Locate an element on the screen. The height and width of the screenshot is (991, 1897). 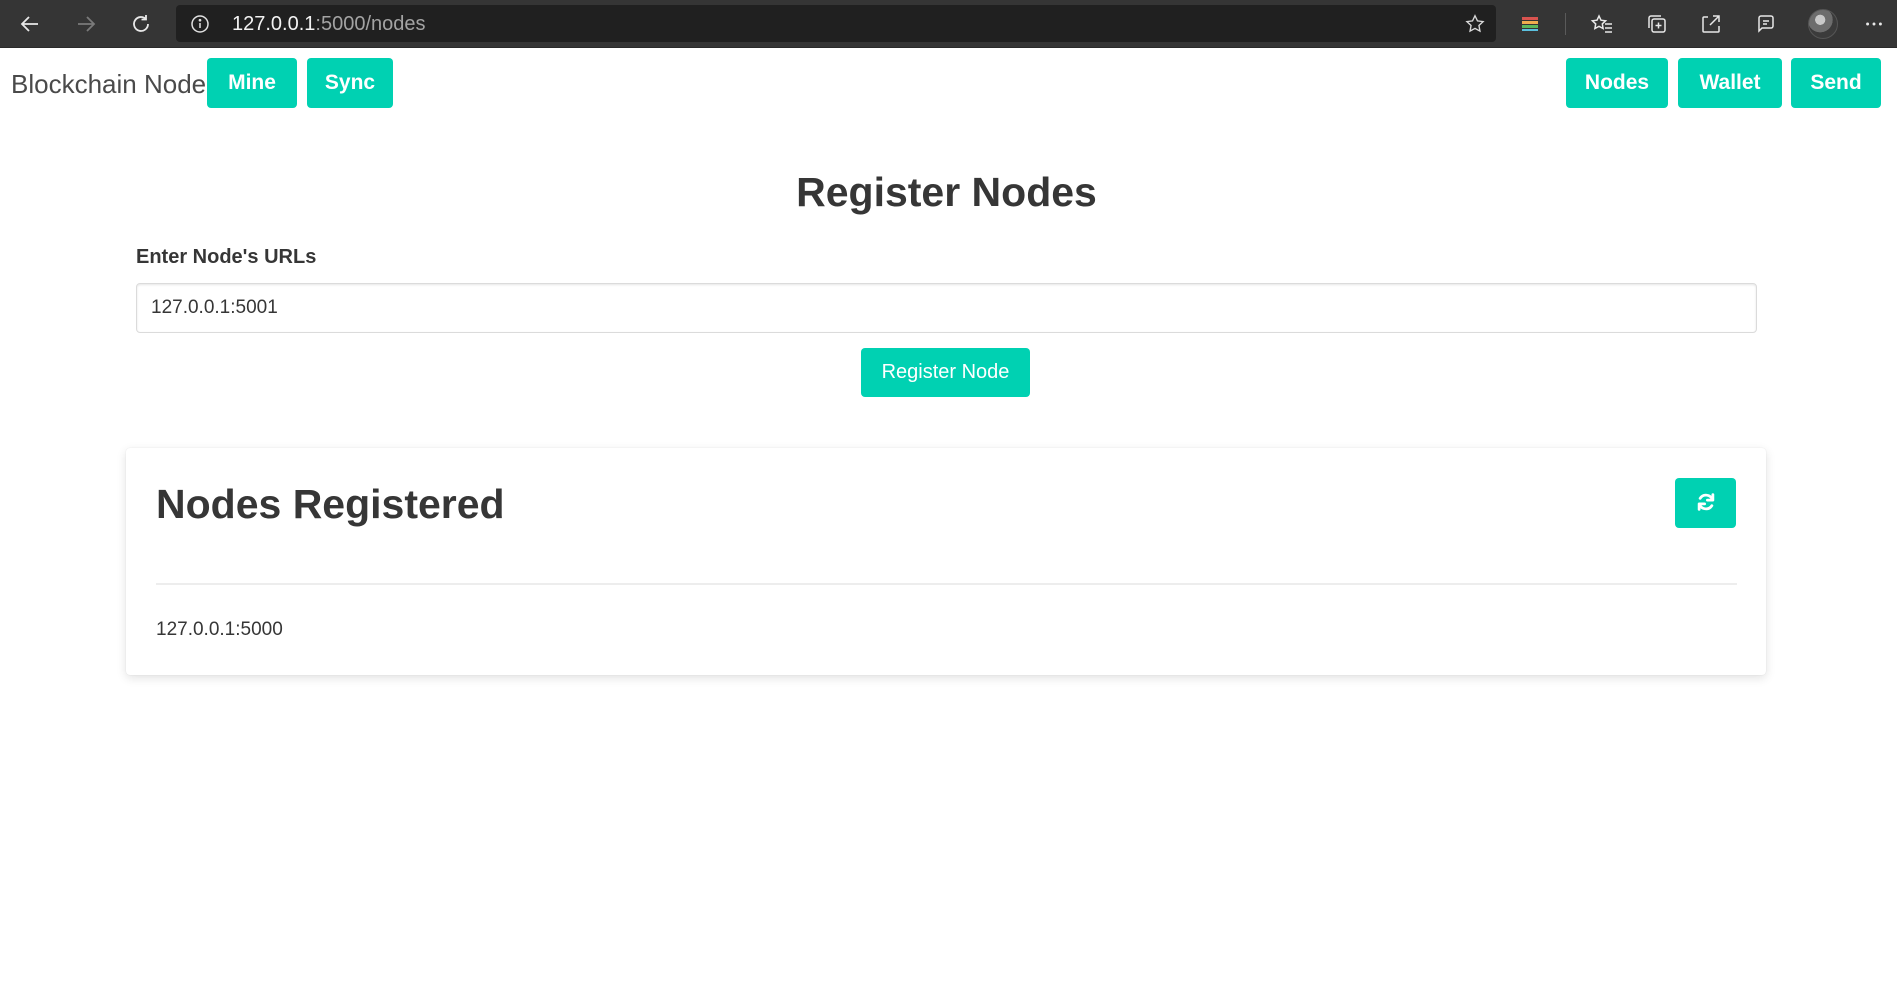
url-text: 127.0.0.1:5000/nodes is located at coordinates (329, 24).